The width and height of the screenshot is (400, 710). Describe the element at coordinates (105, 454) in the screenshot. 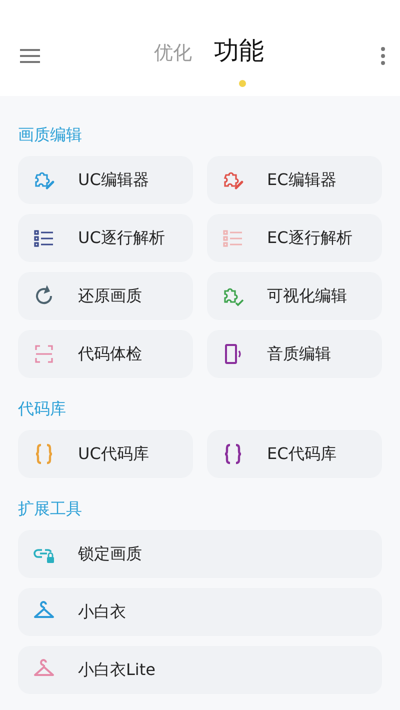

I see `tool-button: UC代码库` at that location.